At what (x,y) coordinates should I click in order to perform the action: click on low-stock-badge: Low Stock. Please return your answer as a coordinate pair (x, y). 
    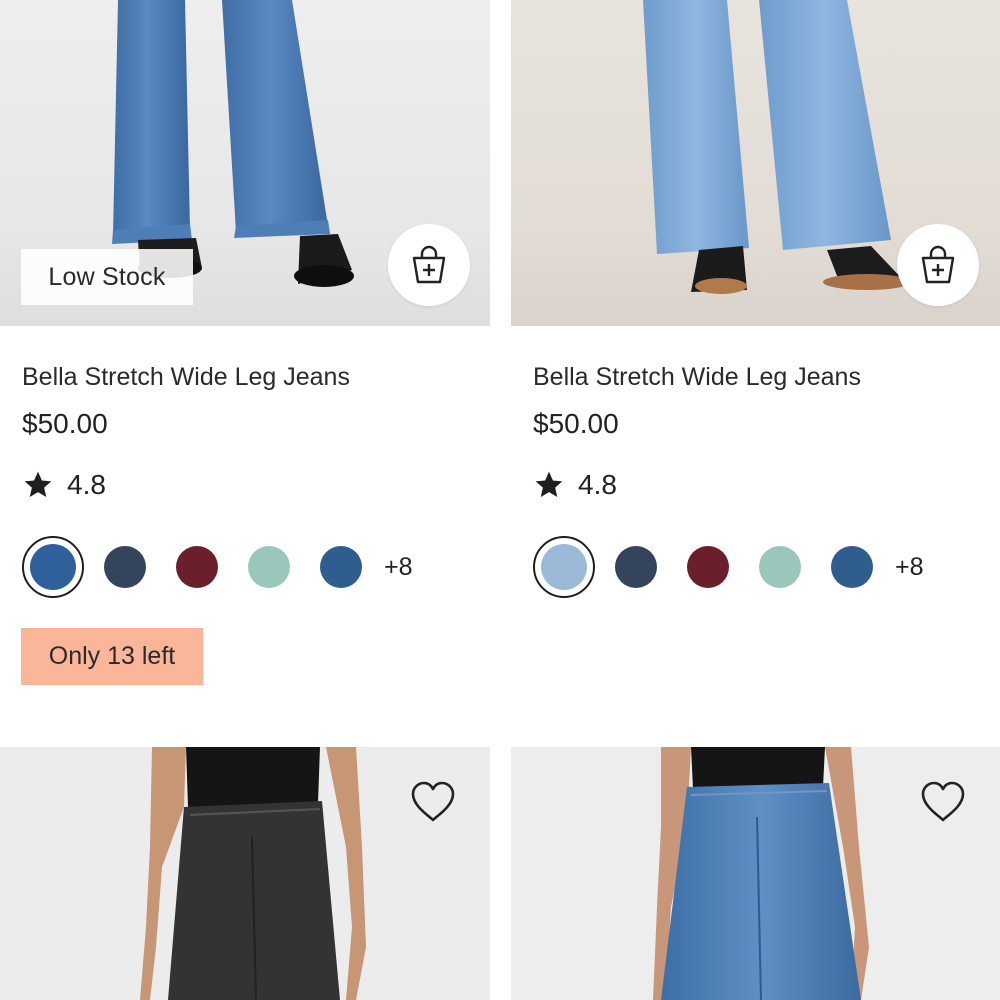
    Looking at the image, I should click on (107, 277).